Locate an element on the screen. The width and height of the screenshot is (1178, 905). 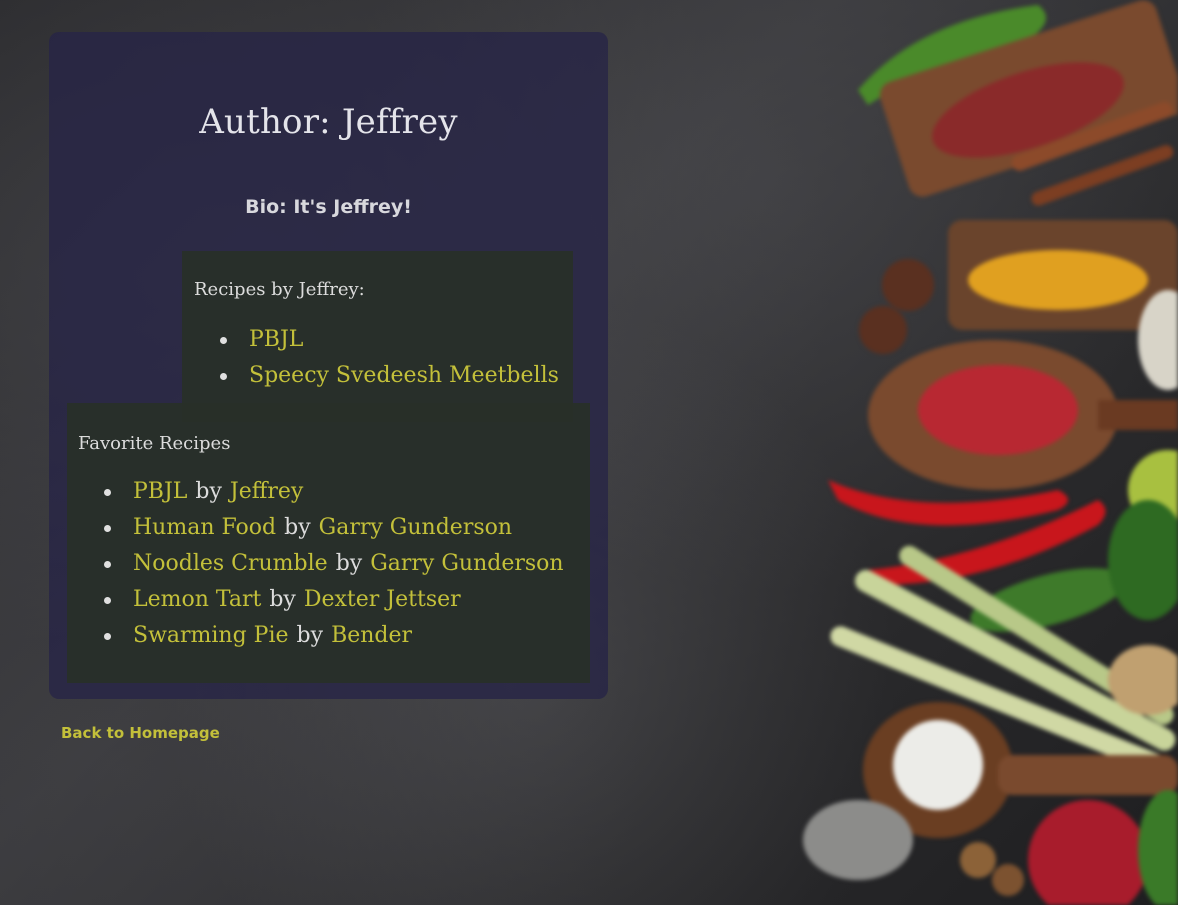
list-item: Speecy Svedeesh Meetbells is located at coordinates (389, 376).